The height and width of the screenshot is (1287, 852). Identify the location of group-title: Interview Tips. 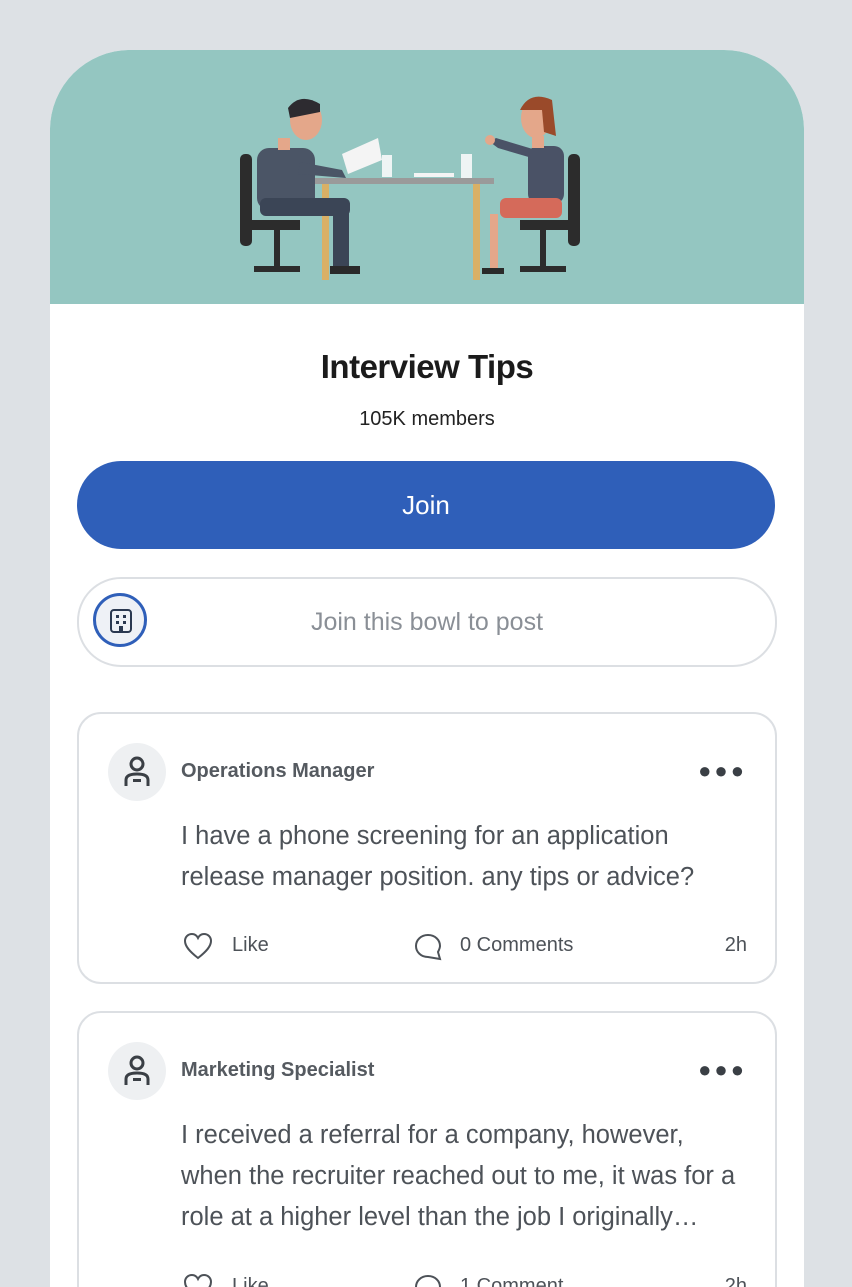
(427, 366).